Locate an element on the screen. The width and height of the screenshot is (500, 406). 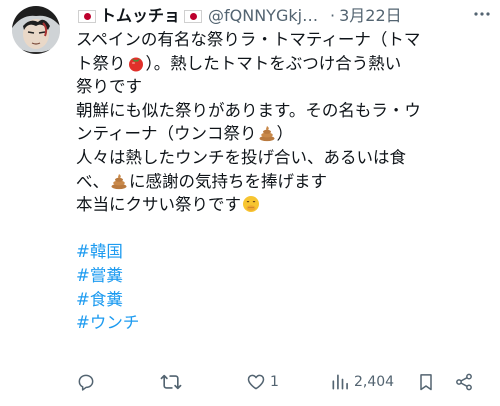
reply-button is located at coordinates (88, 382).